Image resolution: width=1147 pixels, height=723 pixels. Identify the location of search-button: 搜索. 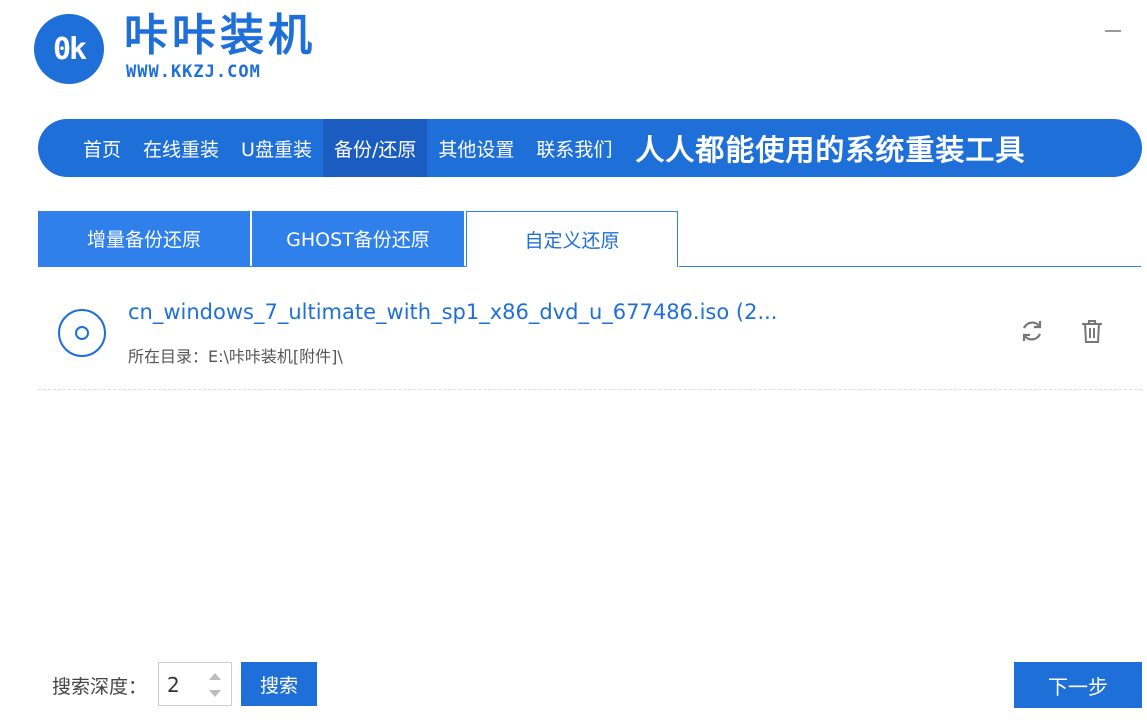
(279, 684).